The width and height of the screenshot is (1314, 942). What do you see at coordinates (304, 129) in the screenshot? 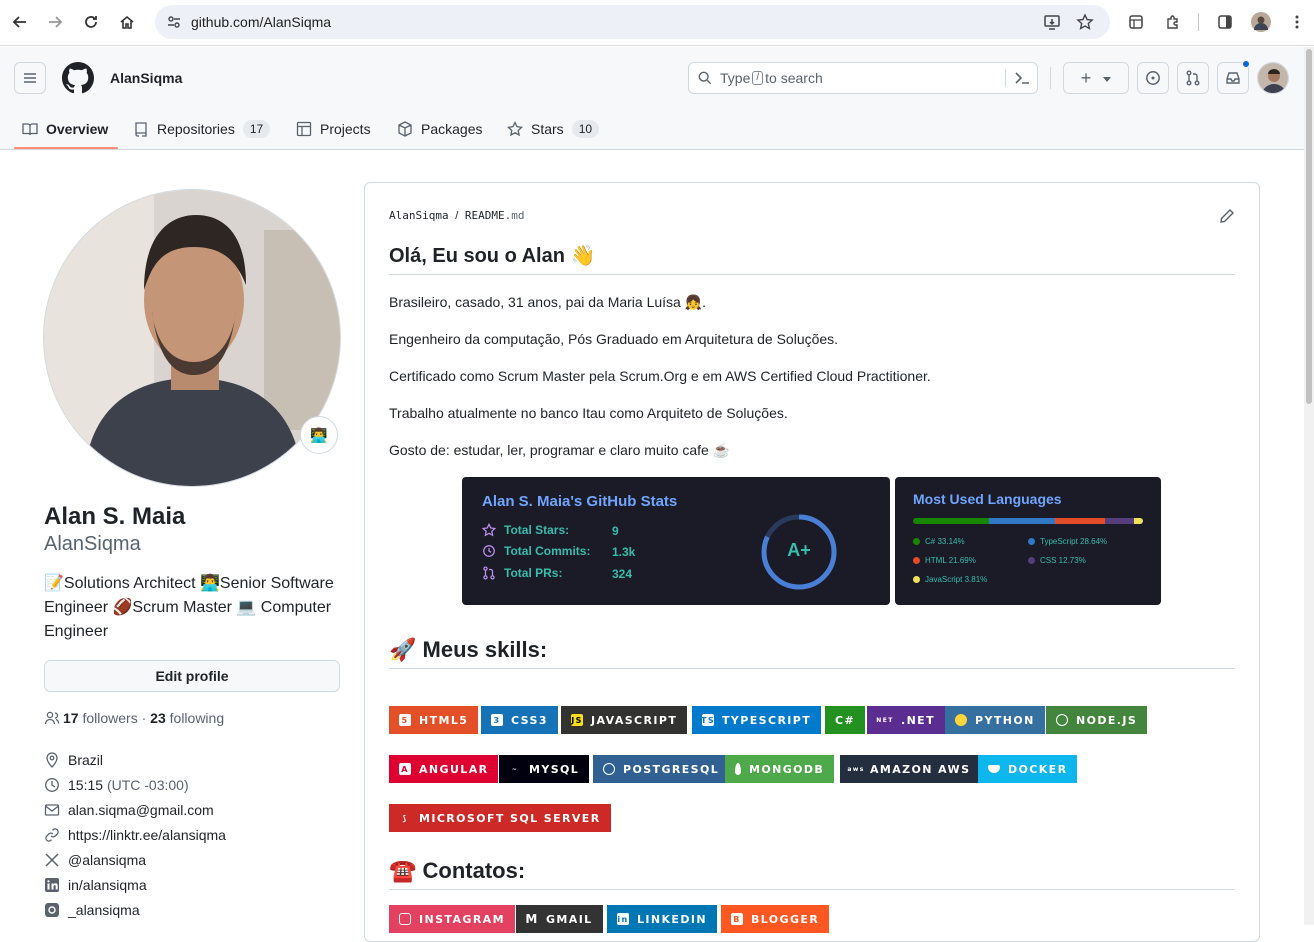
I see `table-icon` at bounding box center [304, 129].